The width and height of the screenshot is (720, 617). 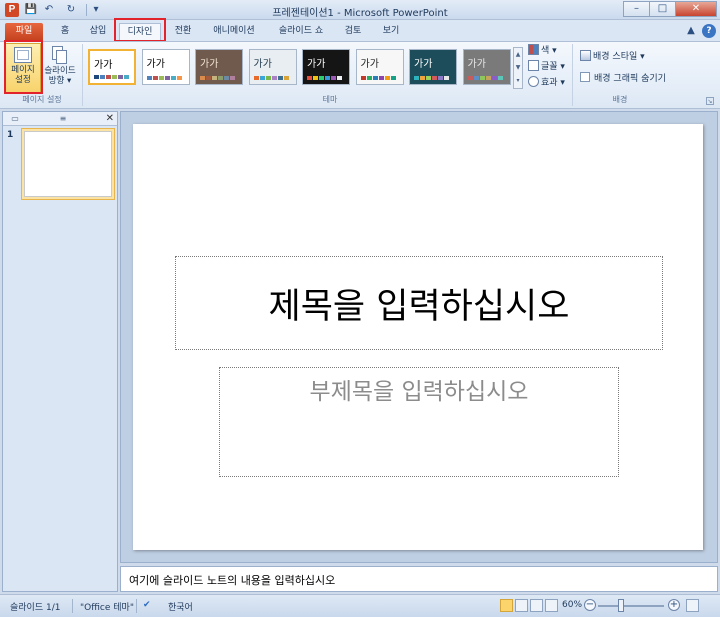 I want to click on theme-fonts-button: 글꼴 ▾, so click(x=546, y=67).